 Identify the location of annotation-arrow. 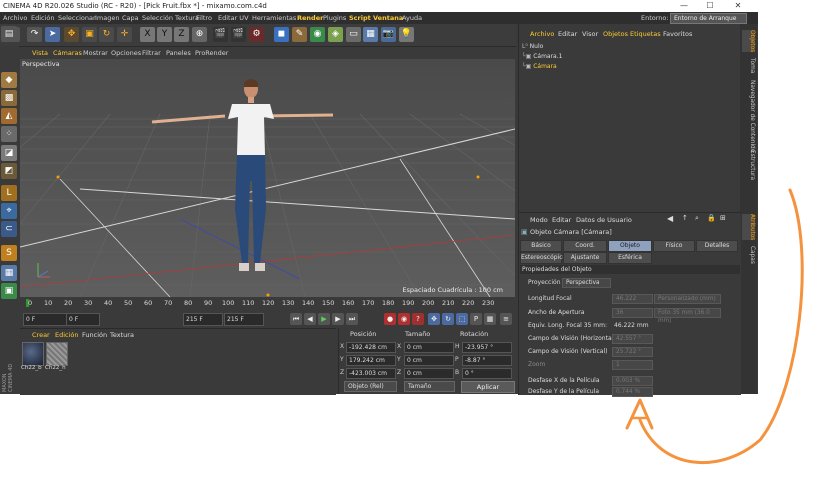
(714, 326).